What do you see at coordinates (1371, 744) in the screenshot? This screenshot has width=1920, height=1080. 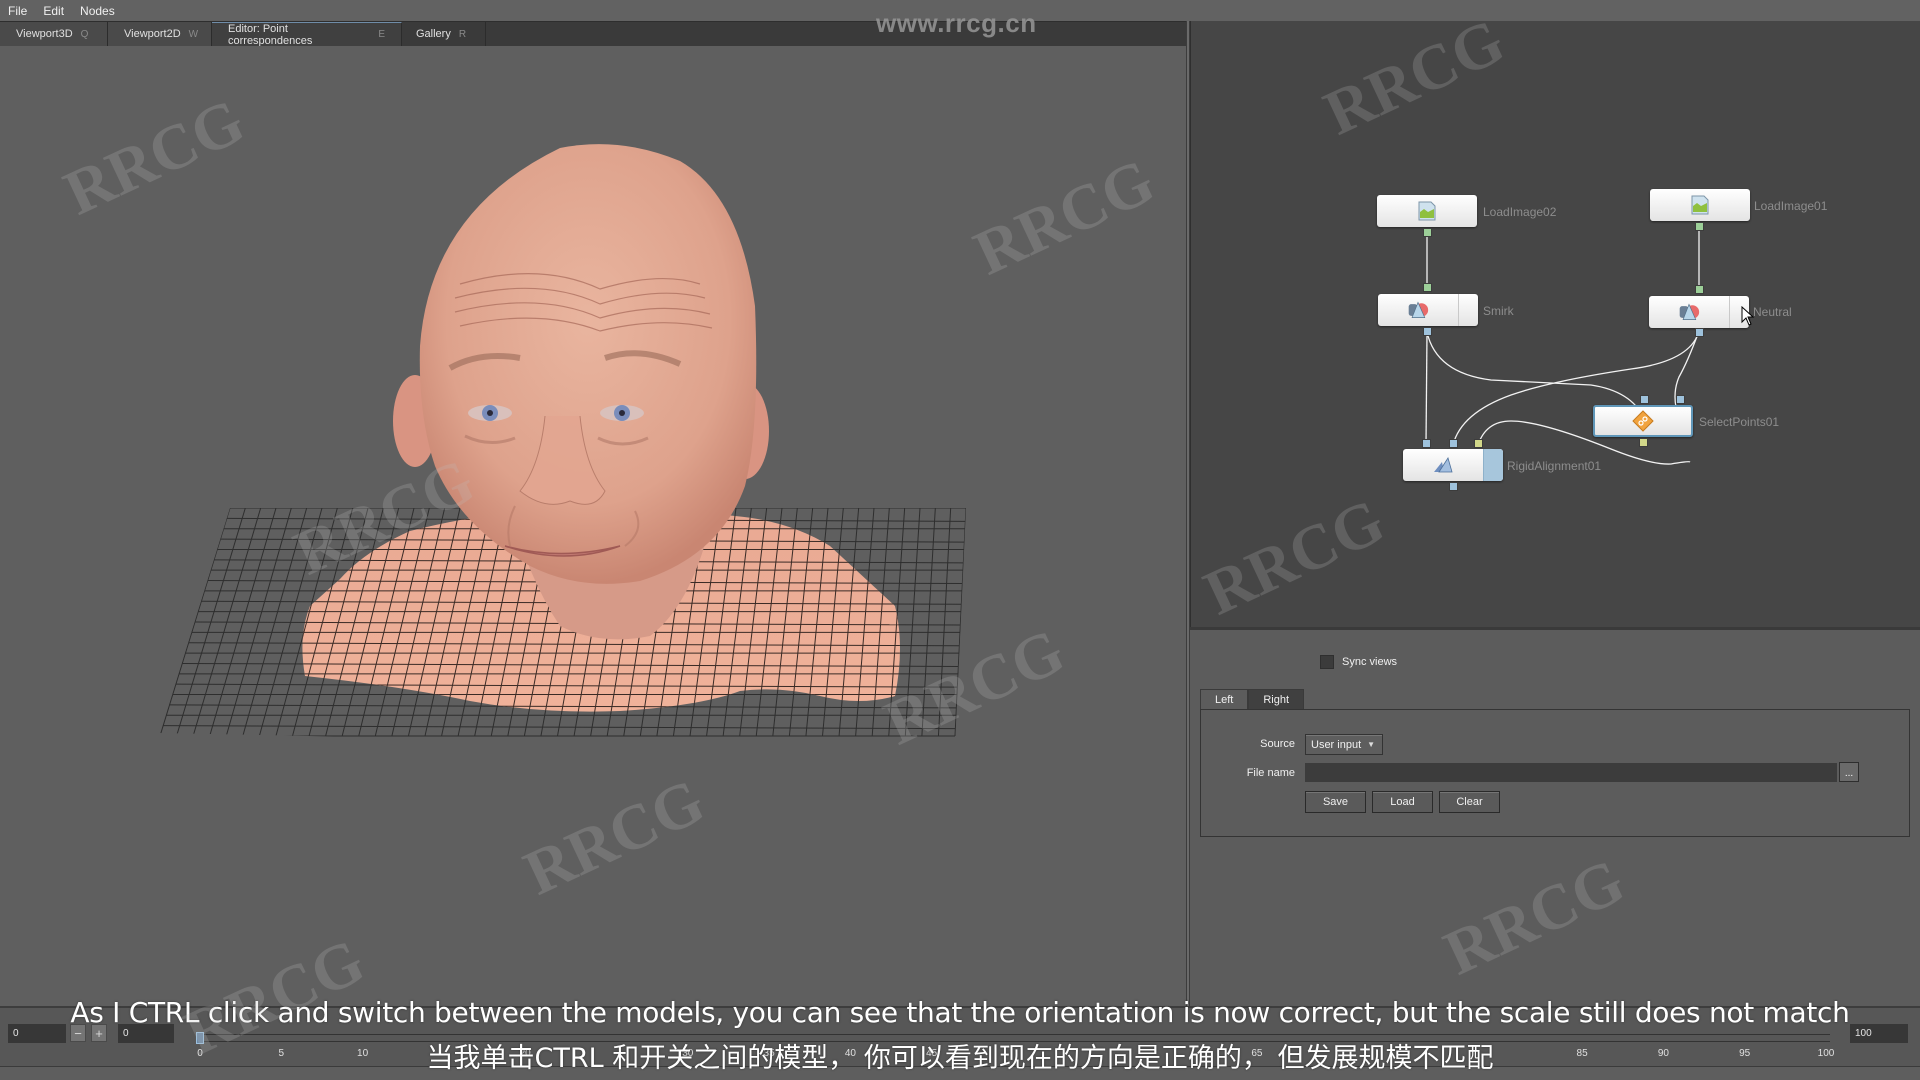 I see `chevron-down-icon: ▼` at bounding box center [1371, 744].